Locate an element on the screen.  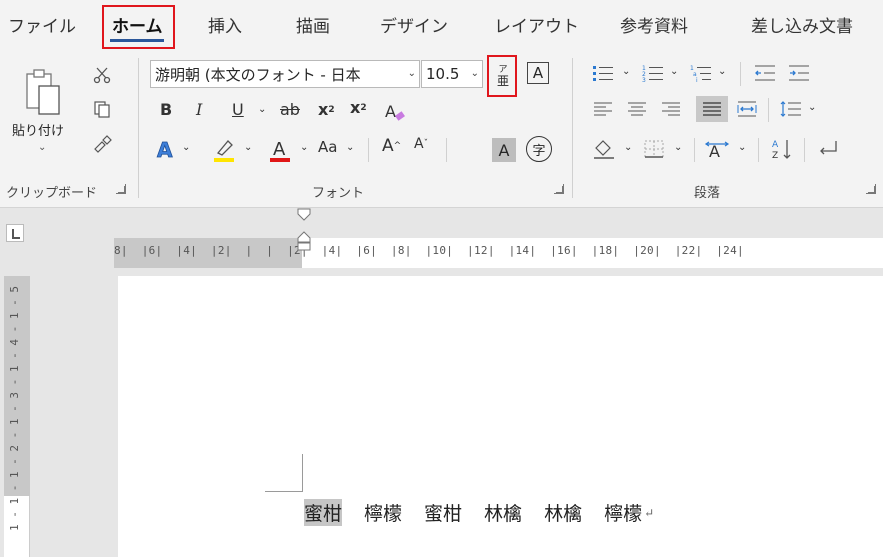
text-effects-icon: A is located at coordinates (165, 149).